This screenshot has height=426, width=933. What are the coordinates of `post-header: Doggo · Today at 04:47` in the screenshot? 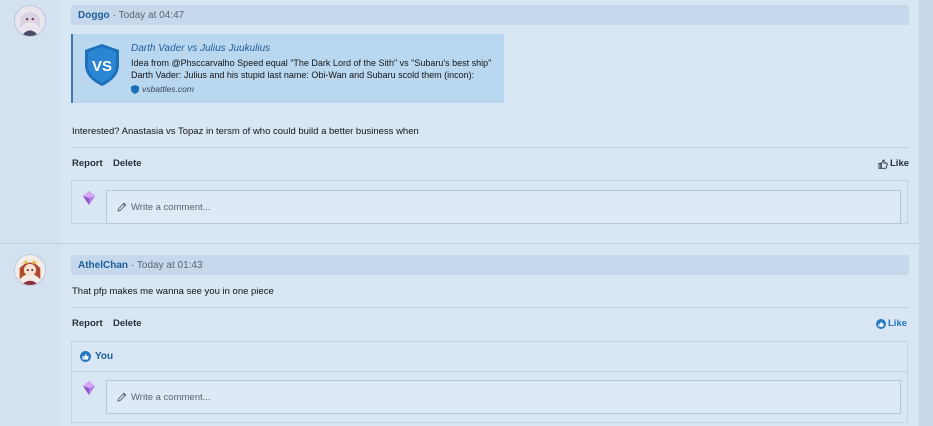 It's located at (490, 15).